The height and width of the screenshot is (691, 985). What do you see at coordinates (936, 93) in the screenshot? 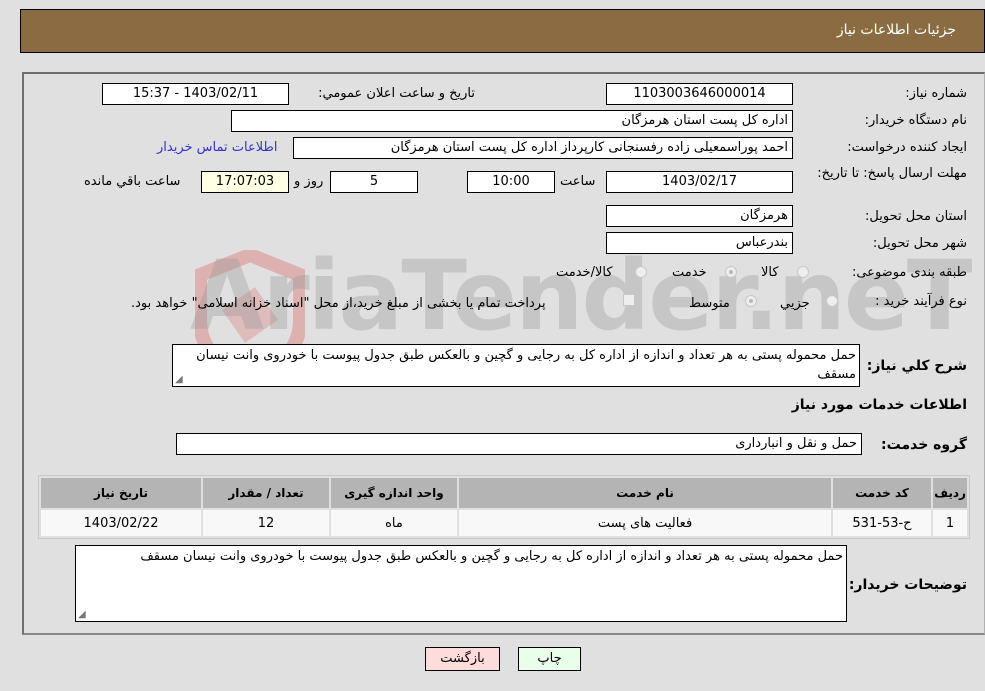
I see `need-number-label: شماره نیاز:` at bounding box center [936, 93].